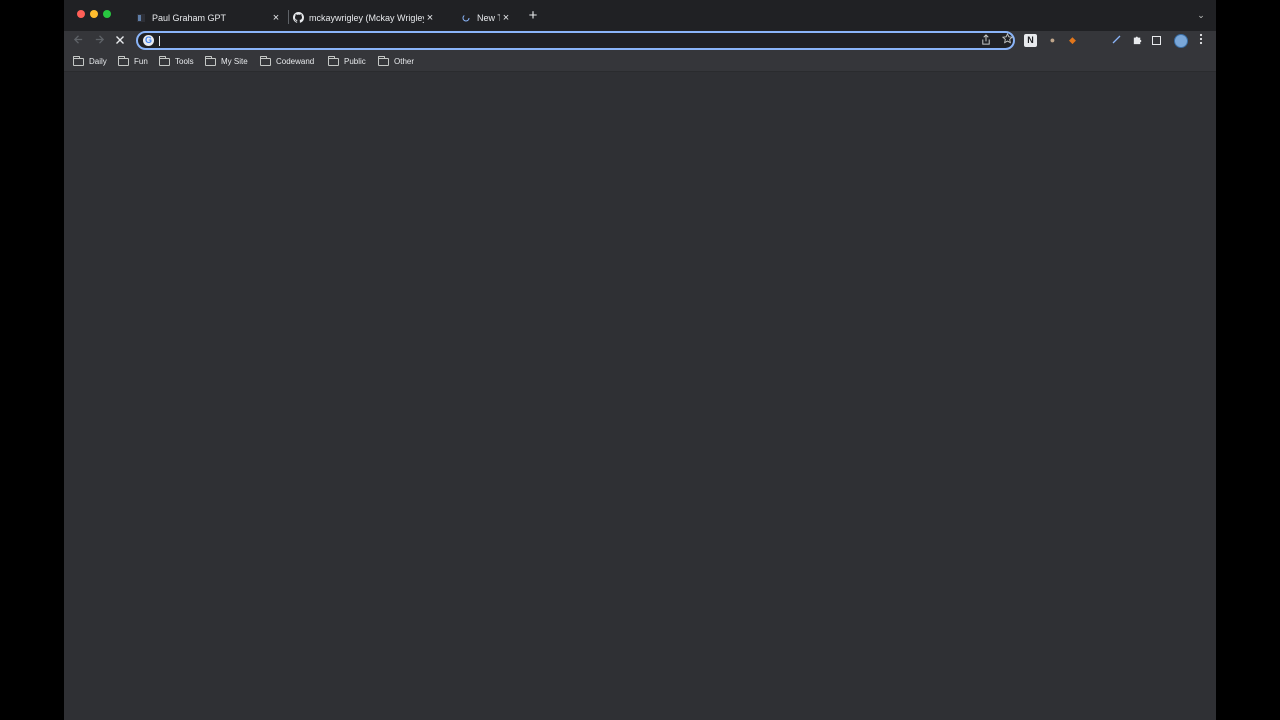 This screenshot has width=1280, height=720. Describe the element at coordinates (1116, 40) in the screenshot. I see `pen-extension-icon` at that location.